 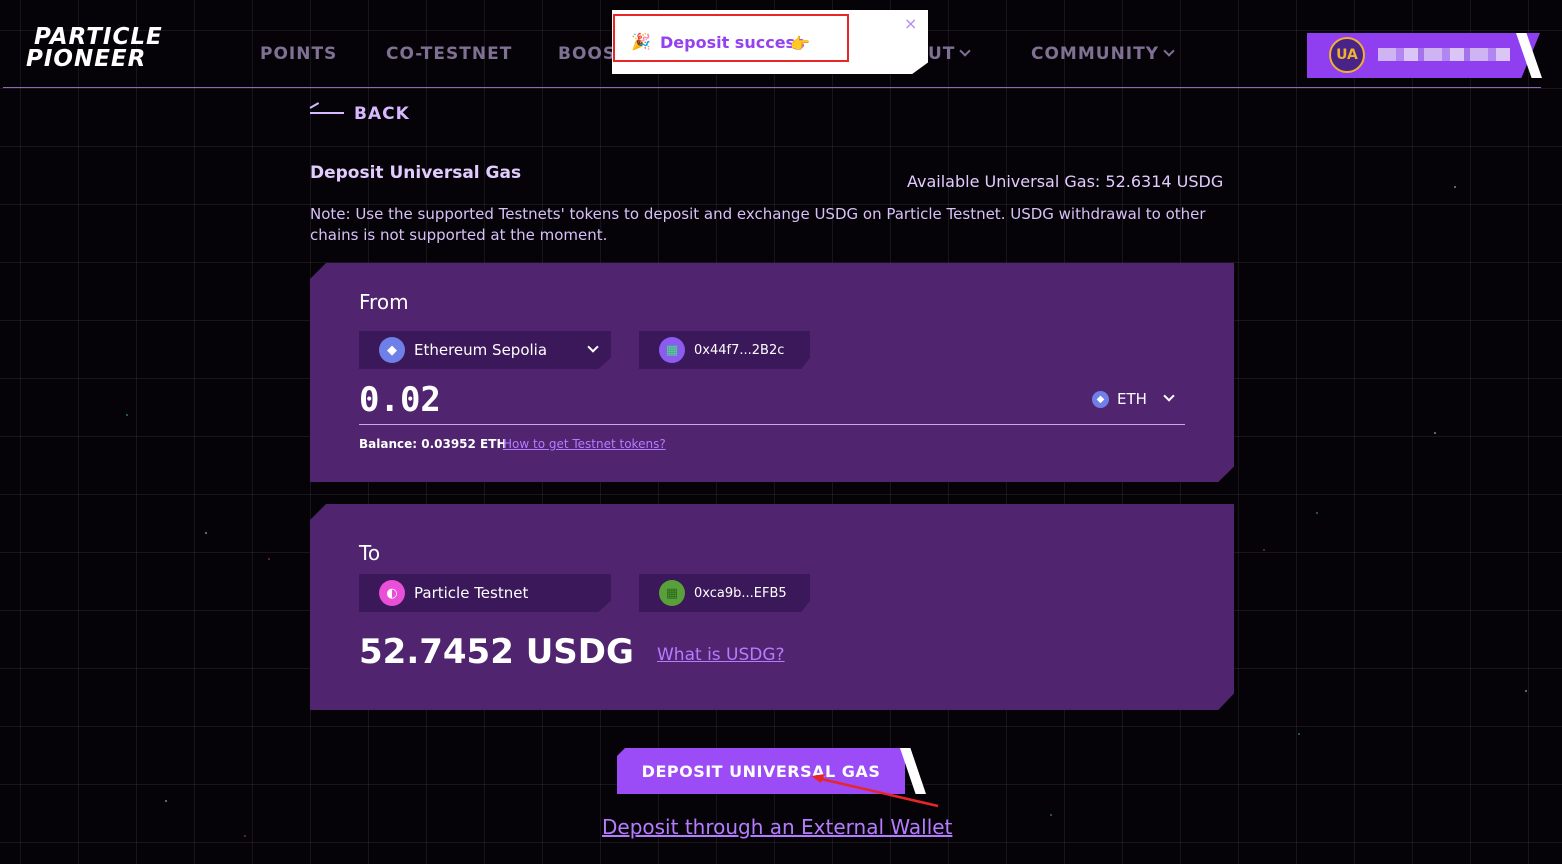 I want to click on from-address-chip: ▦ 0x44f7...2B2c, so click(x=724, y=350).